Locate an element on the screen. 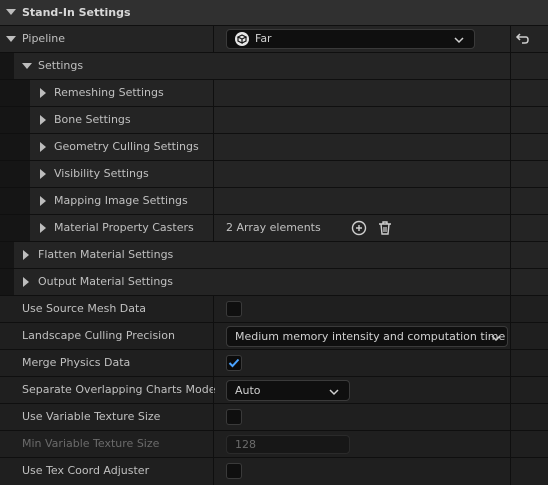 Image resolution: width=548 pixels, height=485 pixels. section-header: Stand-In Settings is located at coordinates (274, 13).